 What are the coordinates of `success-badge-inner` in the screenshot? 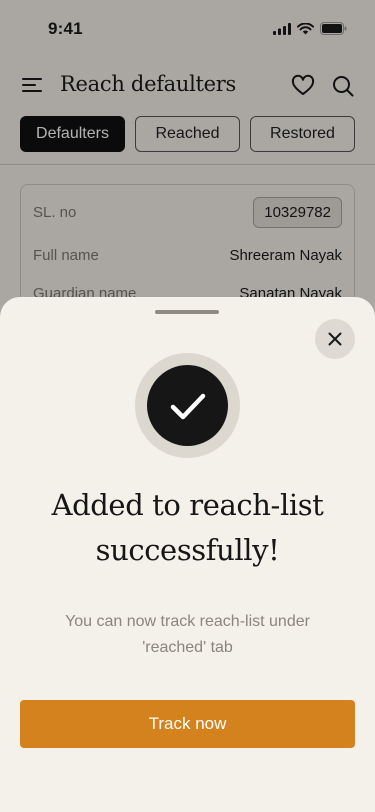 It's located at (187, 405).